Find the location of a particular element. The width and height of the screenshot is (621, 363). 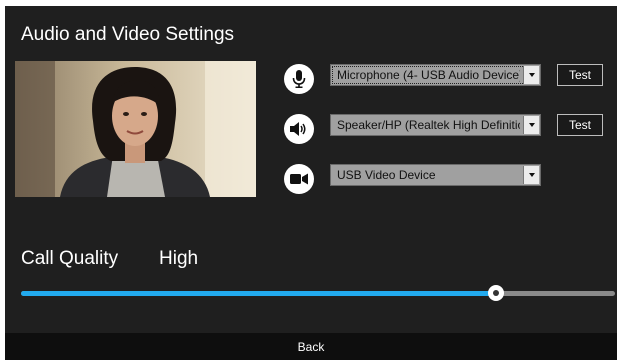

camera-select-value: USB Video Device is located at coordinates (386, 175).